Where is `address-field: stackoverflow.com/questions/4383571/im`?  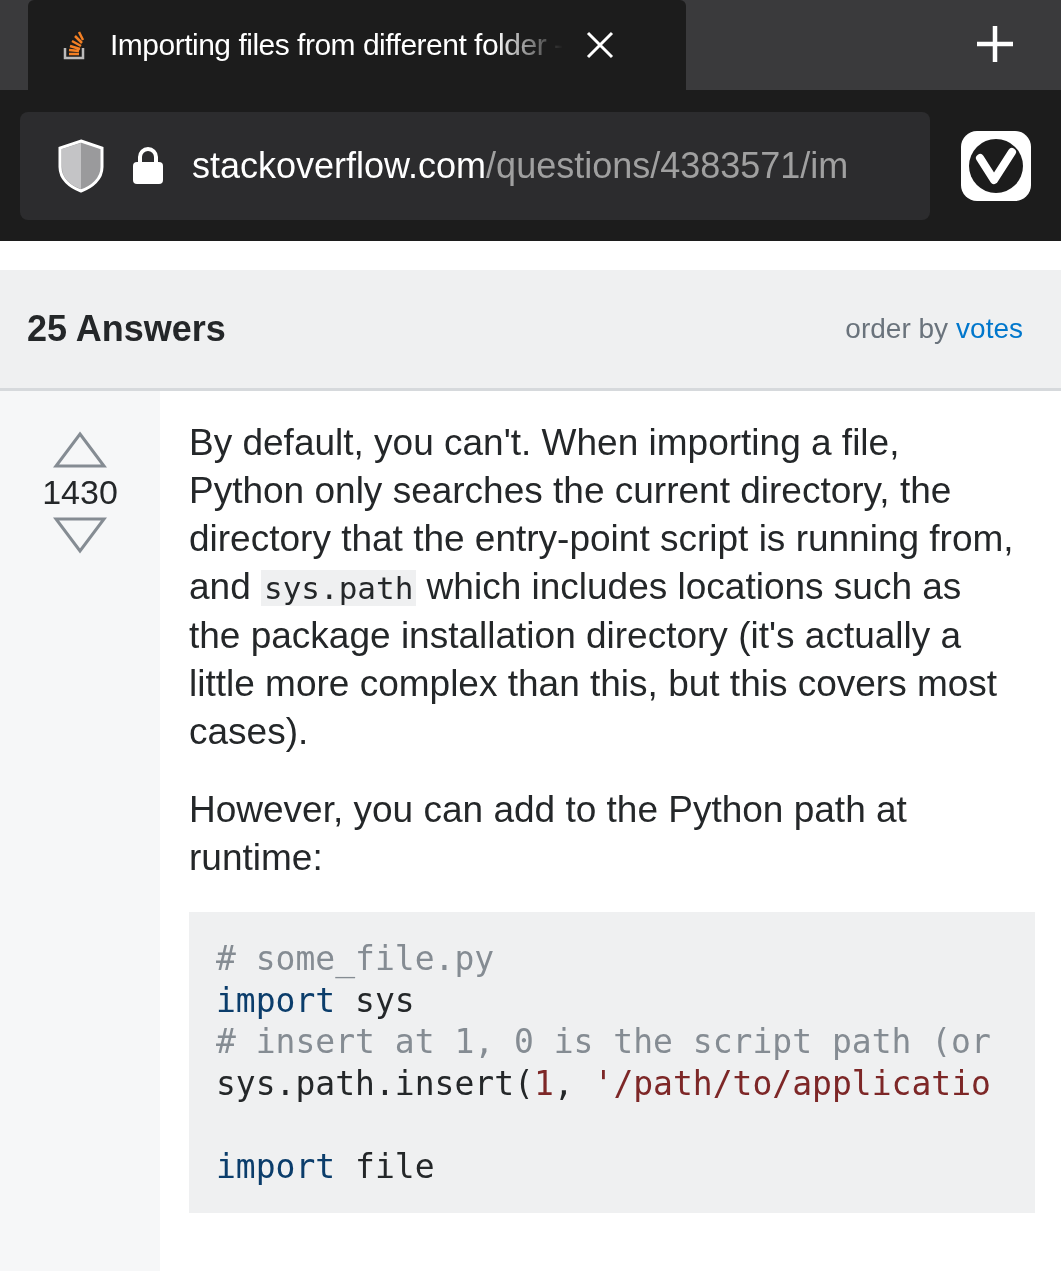 address-field: stackoverflow.com/questions/4383571/im is located at coordinates (475, 165).